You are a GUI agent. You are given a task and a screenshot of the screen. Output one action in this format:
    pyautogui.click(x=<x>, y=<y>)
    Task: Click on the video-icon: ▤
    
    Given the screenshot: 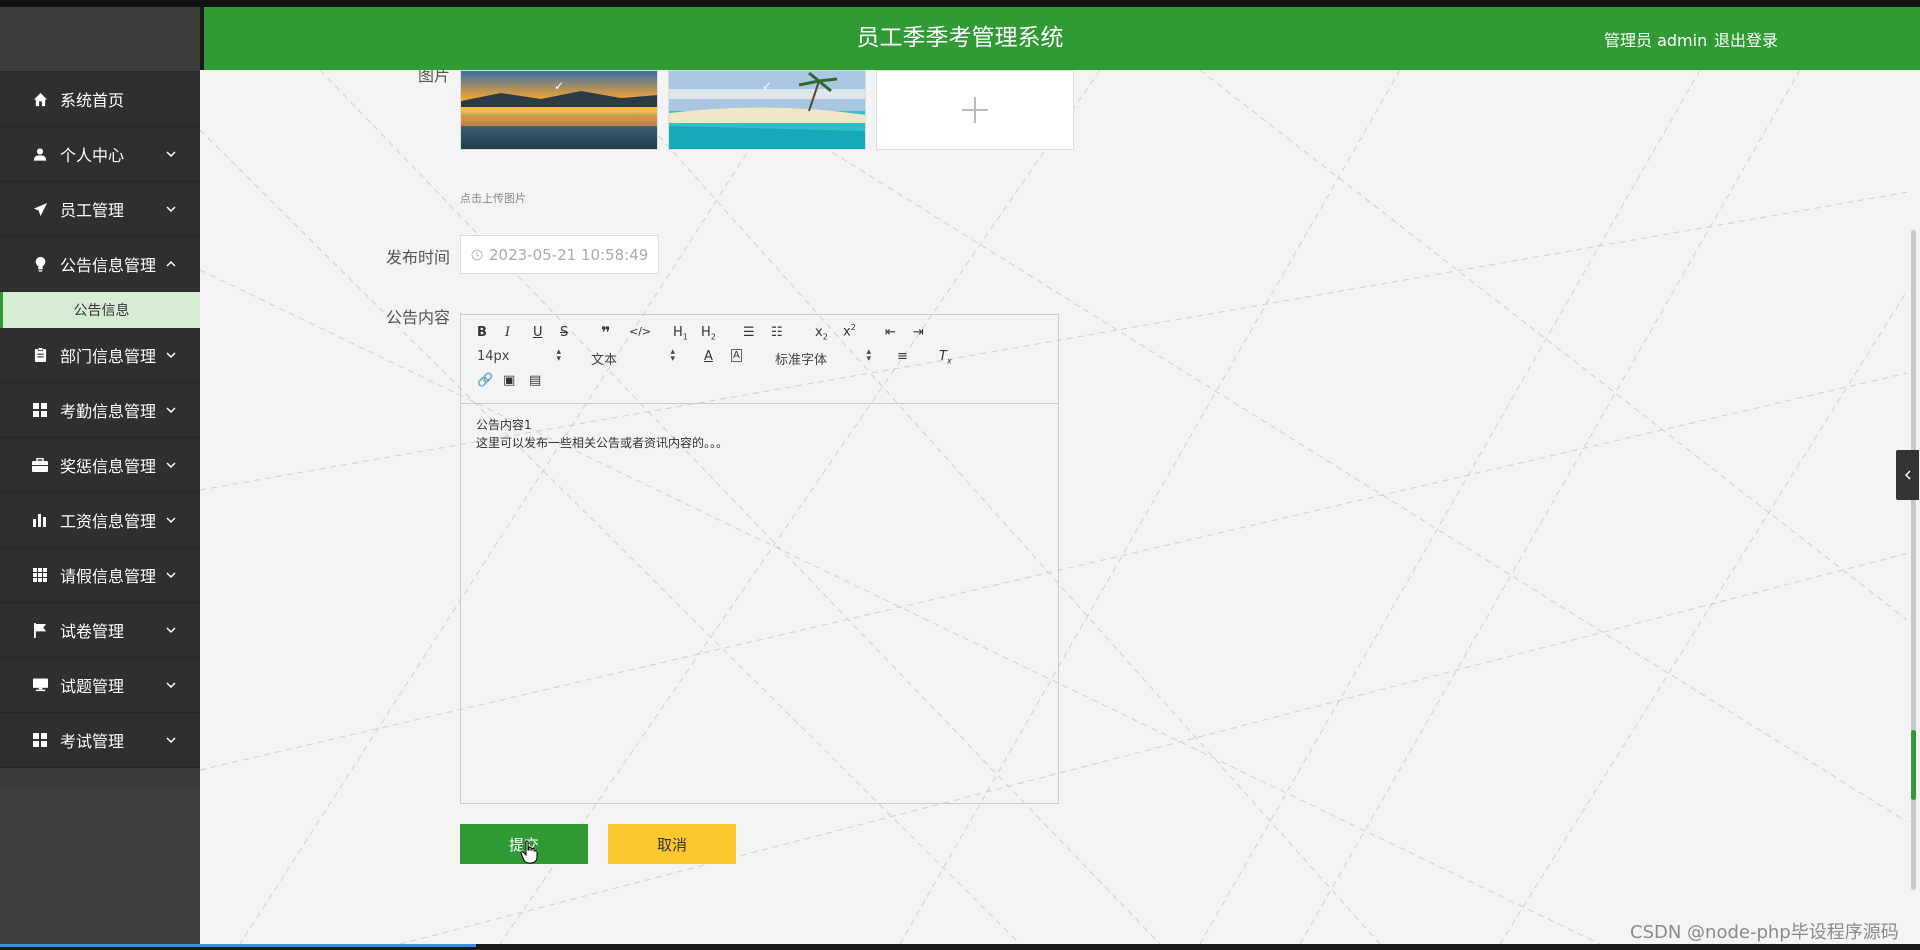 What is the action you would take?
    pyautogui.click(x=535, y=380)
    